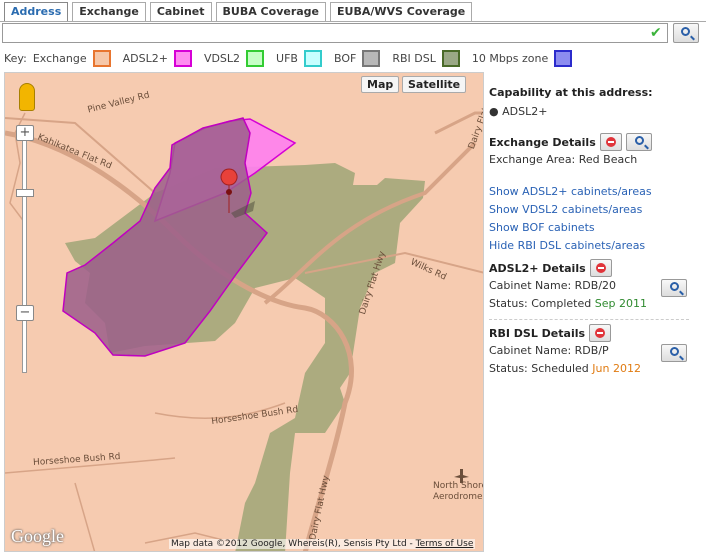  I want to click on key-item-adsl2plus: ADSL2+, so click(157, 58).